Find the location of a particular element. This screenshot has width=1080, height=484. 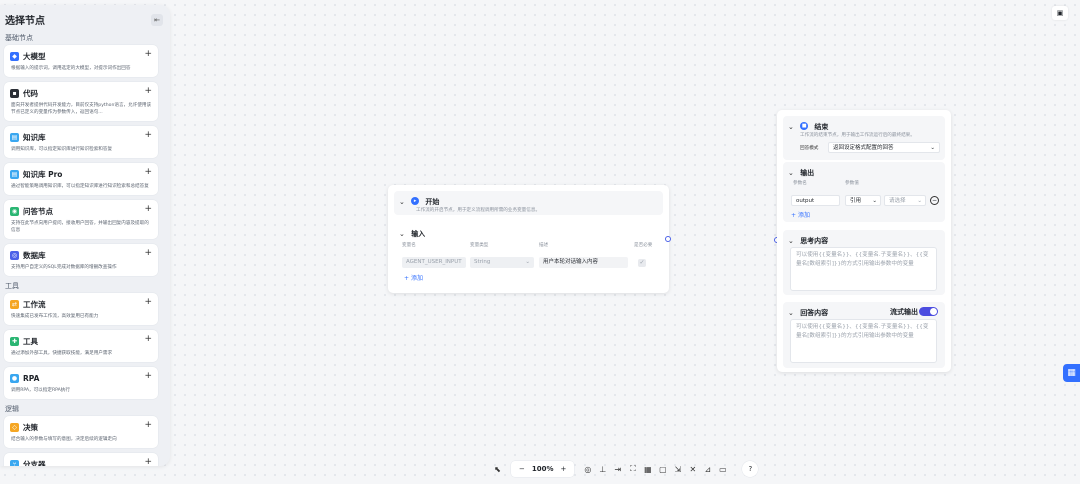

answer-mode-select: 返回设定格式配置的回答 ⌄ is located at coordinates (884, 147).